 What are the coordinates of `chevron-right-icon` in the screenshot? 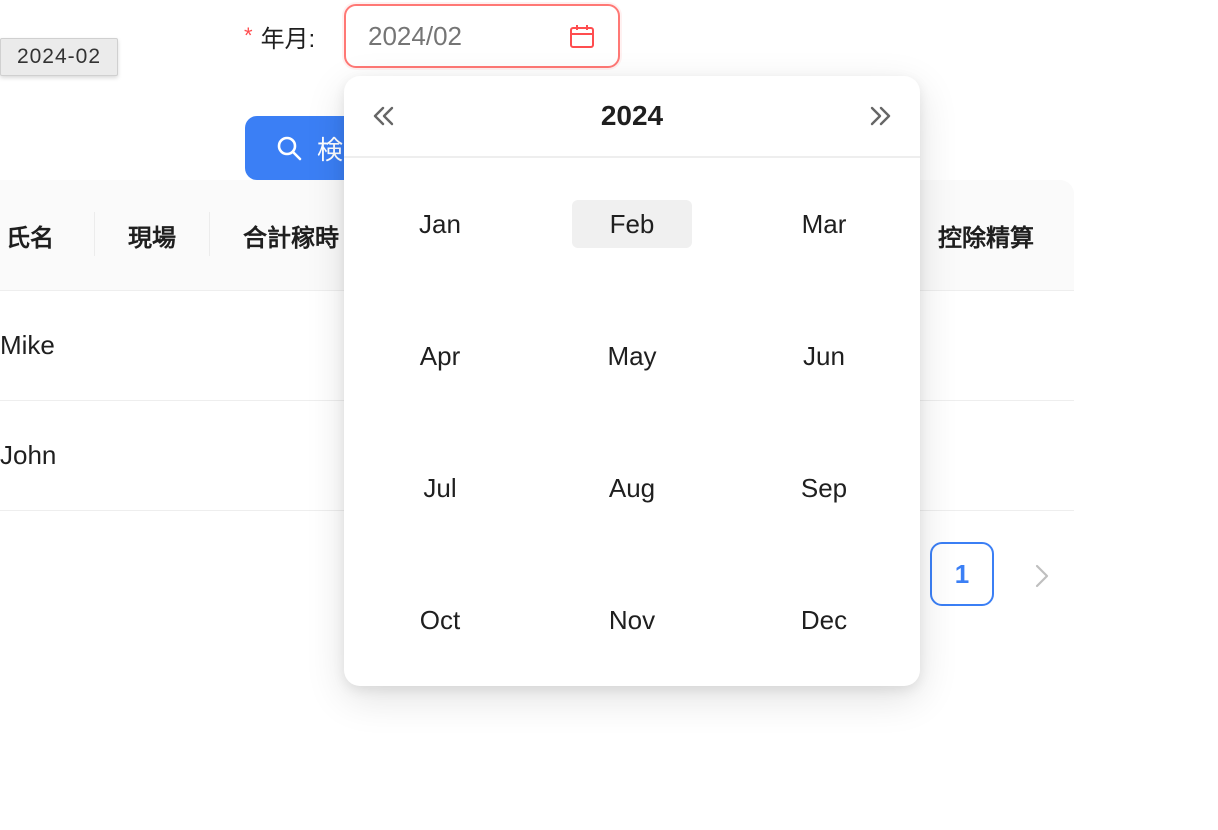 It's located at (1042, 576).